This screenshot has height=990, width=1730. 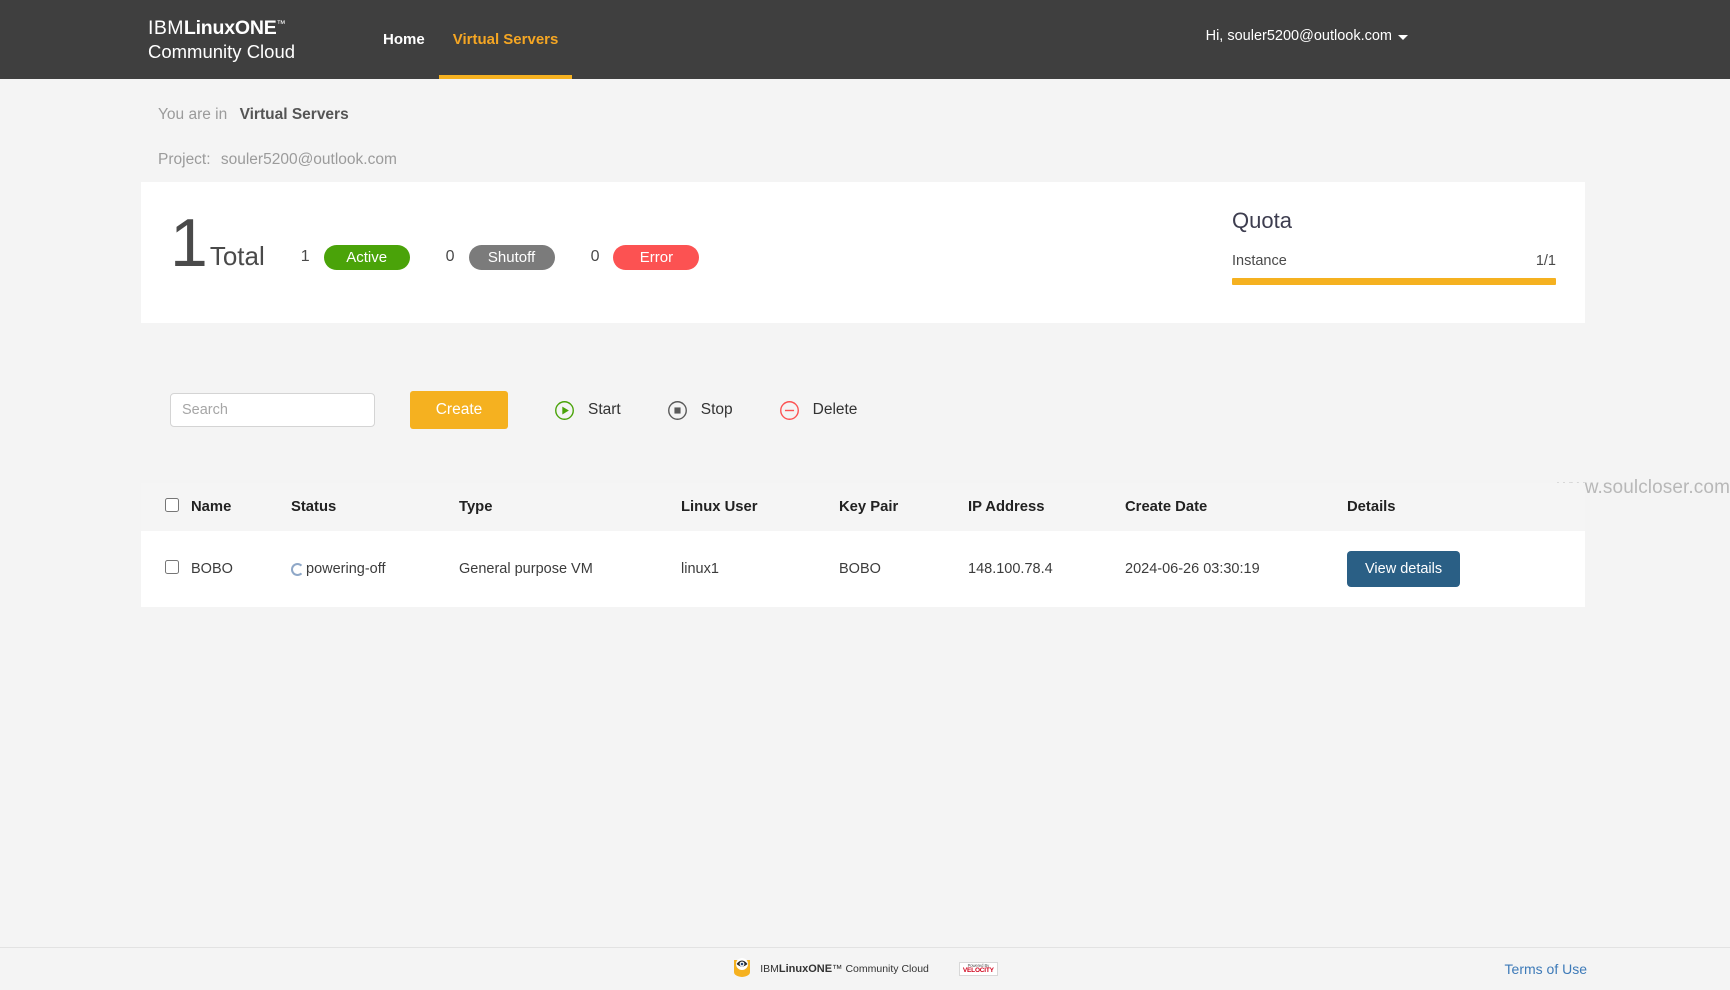 I want to click on total-label: Total, so click(x=237, y=255).